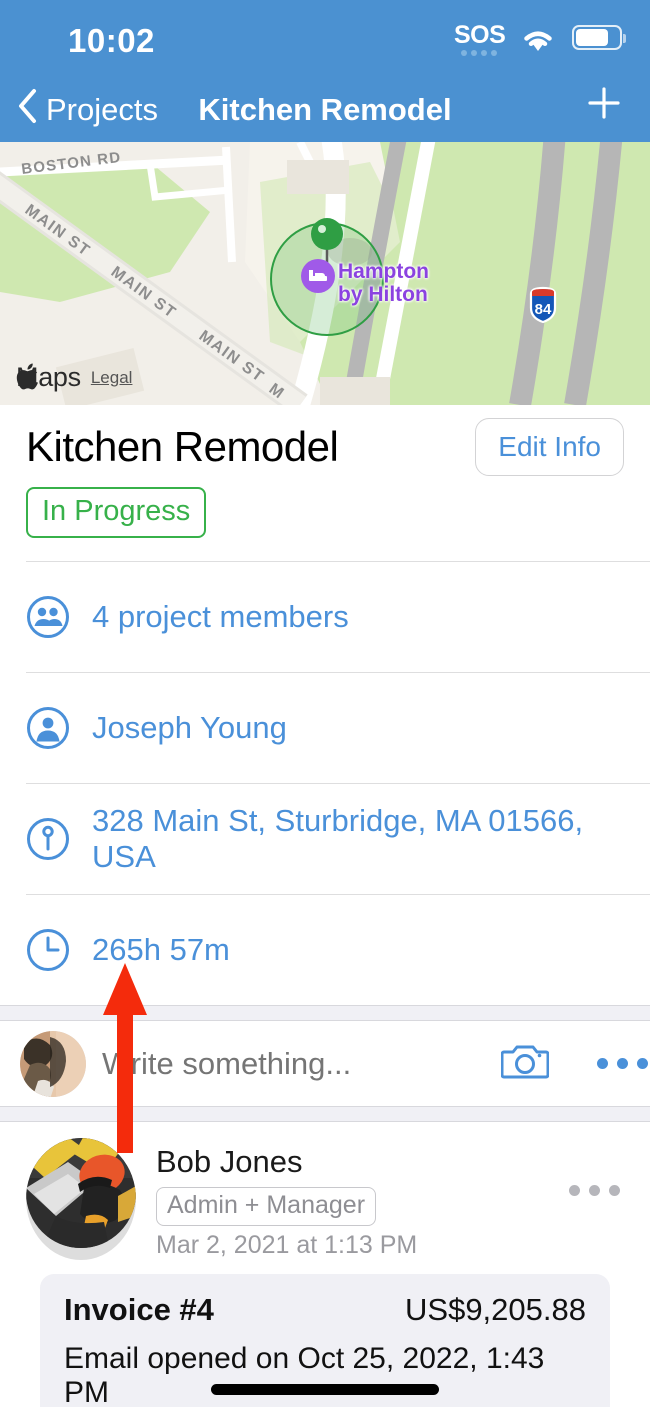 The width and height of the screenshot is (650, 1407). I want to click on apple-maps-attribution: Maps Legal, so click(74, 377).